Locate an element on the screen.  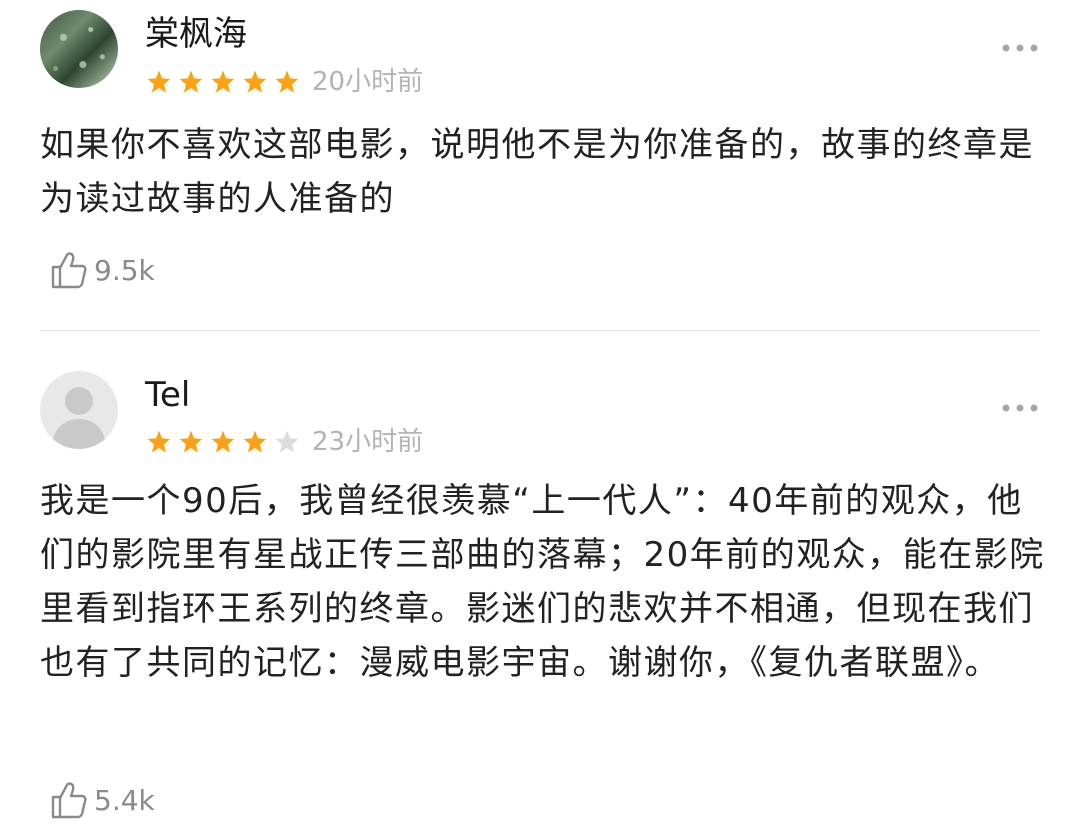
like-button: 5.4k is located at coordinates (102, 800).